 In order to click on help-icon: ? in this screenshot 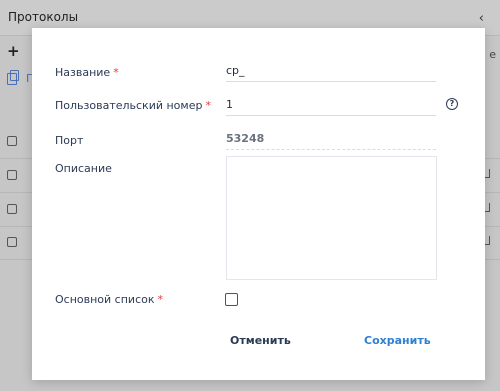, I will do `click(452, 104)`.